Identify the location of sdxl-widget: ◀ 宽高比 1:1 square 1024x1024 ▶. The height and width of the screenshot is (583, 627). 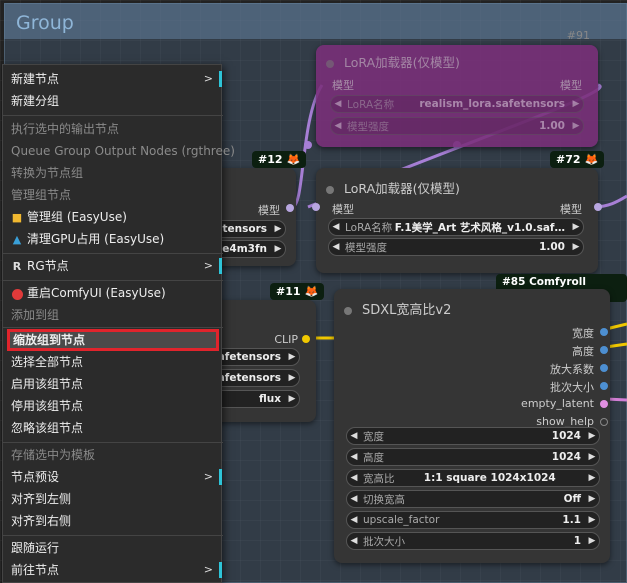
(473, 478).